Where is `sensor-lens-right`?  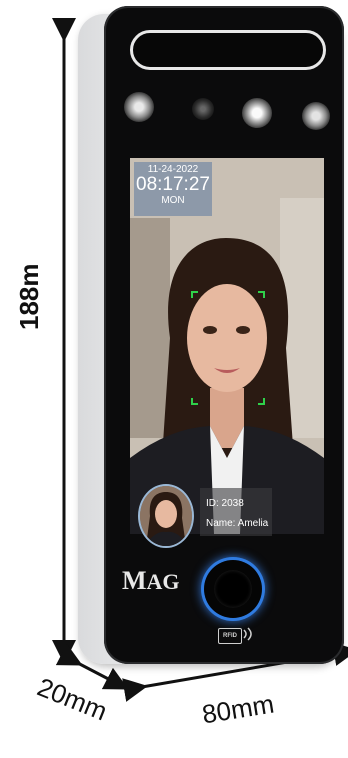
sensor-lens-right is located at coordinates (316, 116).